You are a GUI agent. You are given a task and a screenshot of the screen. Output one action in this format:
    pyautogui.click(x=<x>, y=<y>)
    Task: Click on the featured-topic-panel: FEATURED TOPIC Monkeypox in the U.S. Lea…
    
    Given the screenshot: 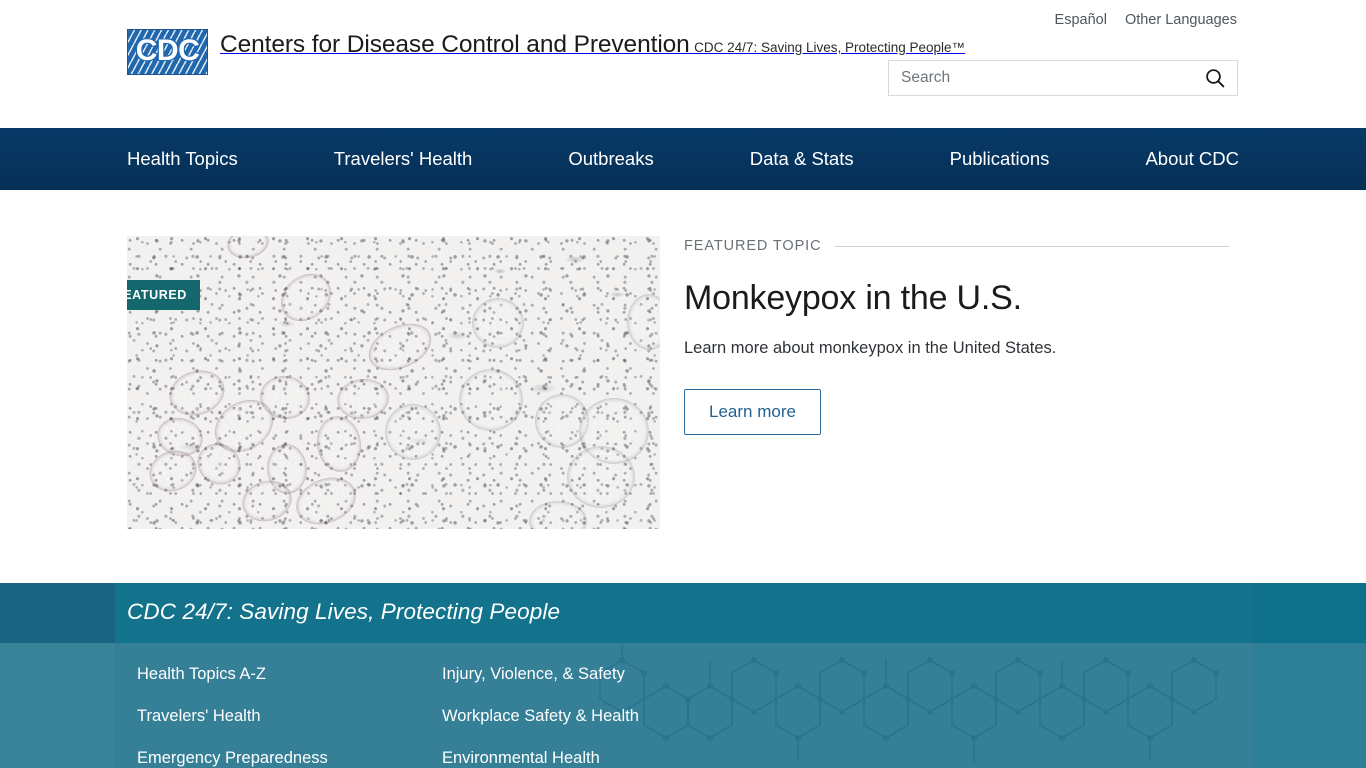 What is the action you would take?
    pyautogui.click(x=956, y=335)
    